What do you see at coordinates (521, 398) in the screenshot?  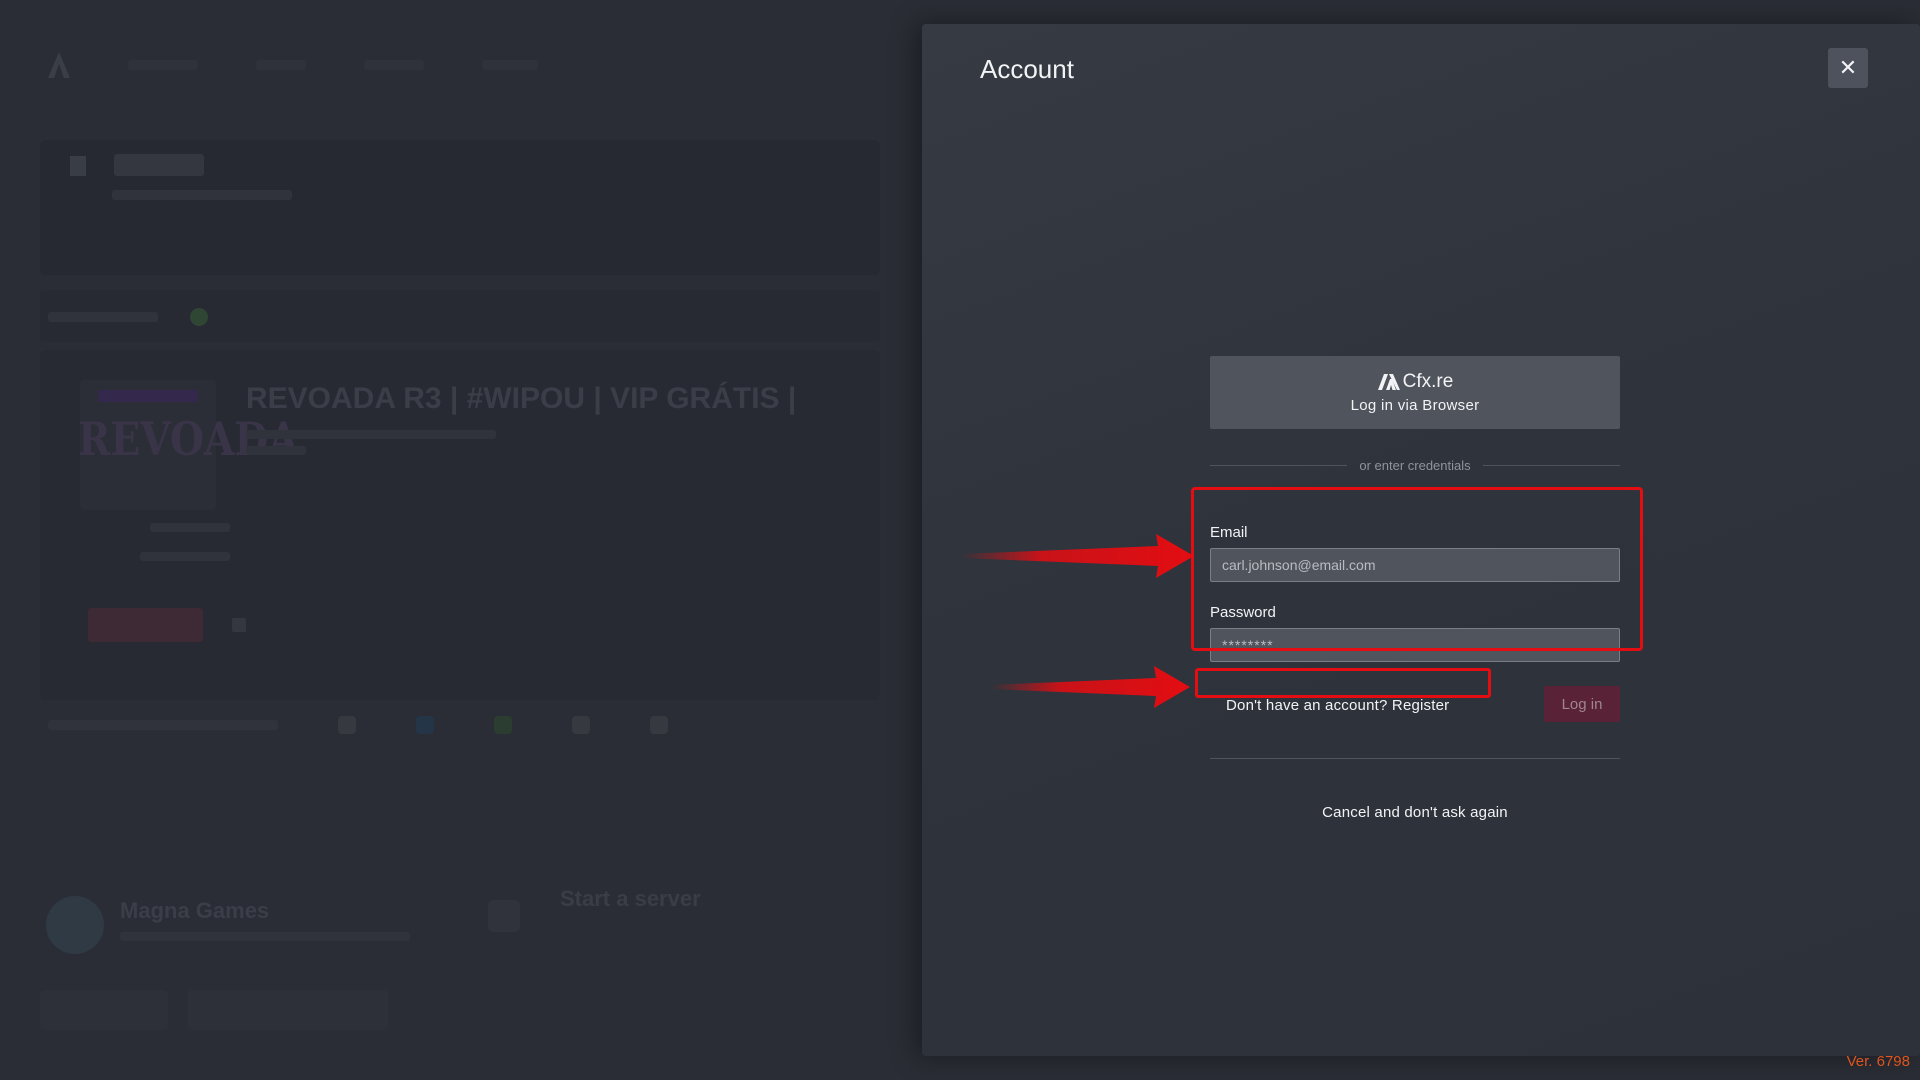 I see `server-title: REVOADA R3 | #WIPOU | VIP GRÁTIS |` at bounding box center [521, 398].